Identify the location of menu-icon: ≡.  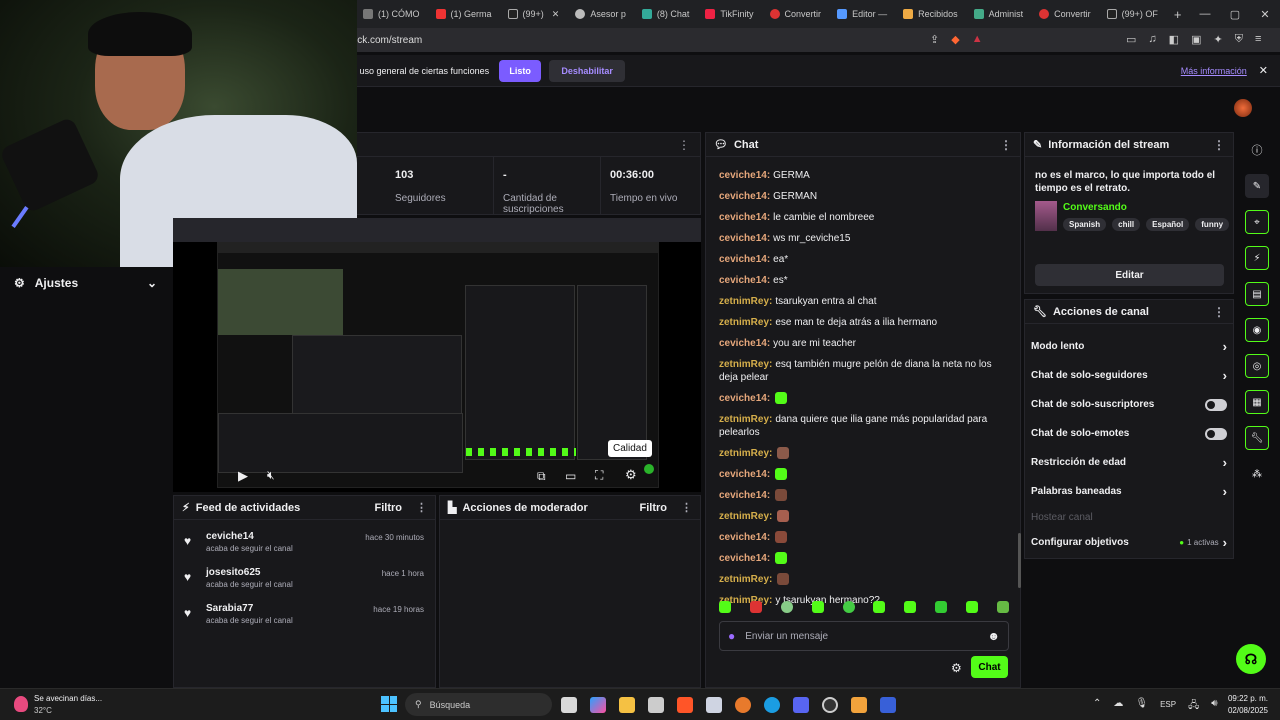
(1258, 39).